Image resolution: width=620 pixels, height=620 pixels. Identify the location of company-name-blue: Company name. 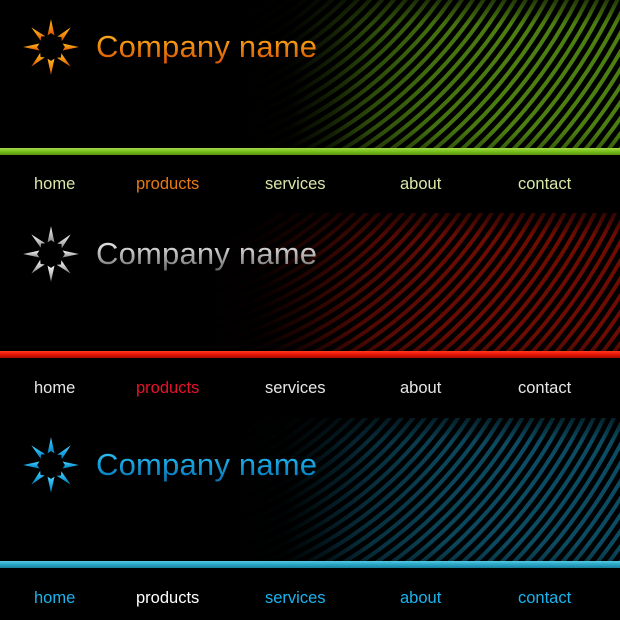
(207, 464).